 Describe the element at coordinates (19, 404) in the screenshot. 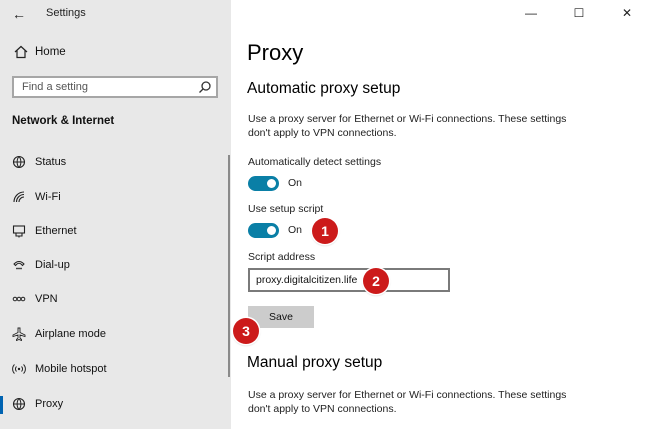

I see `globe-icon` at that location.